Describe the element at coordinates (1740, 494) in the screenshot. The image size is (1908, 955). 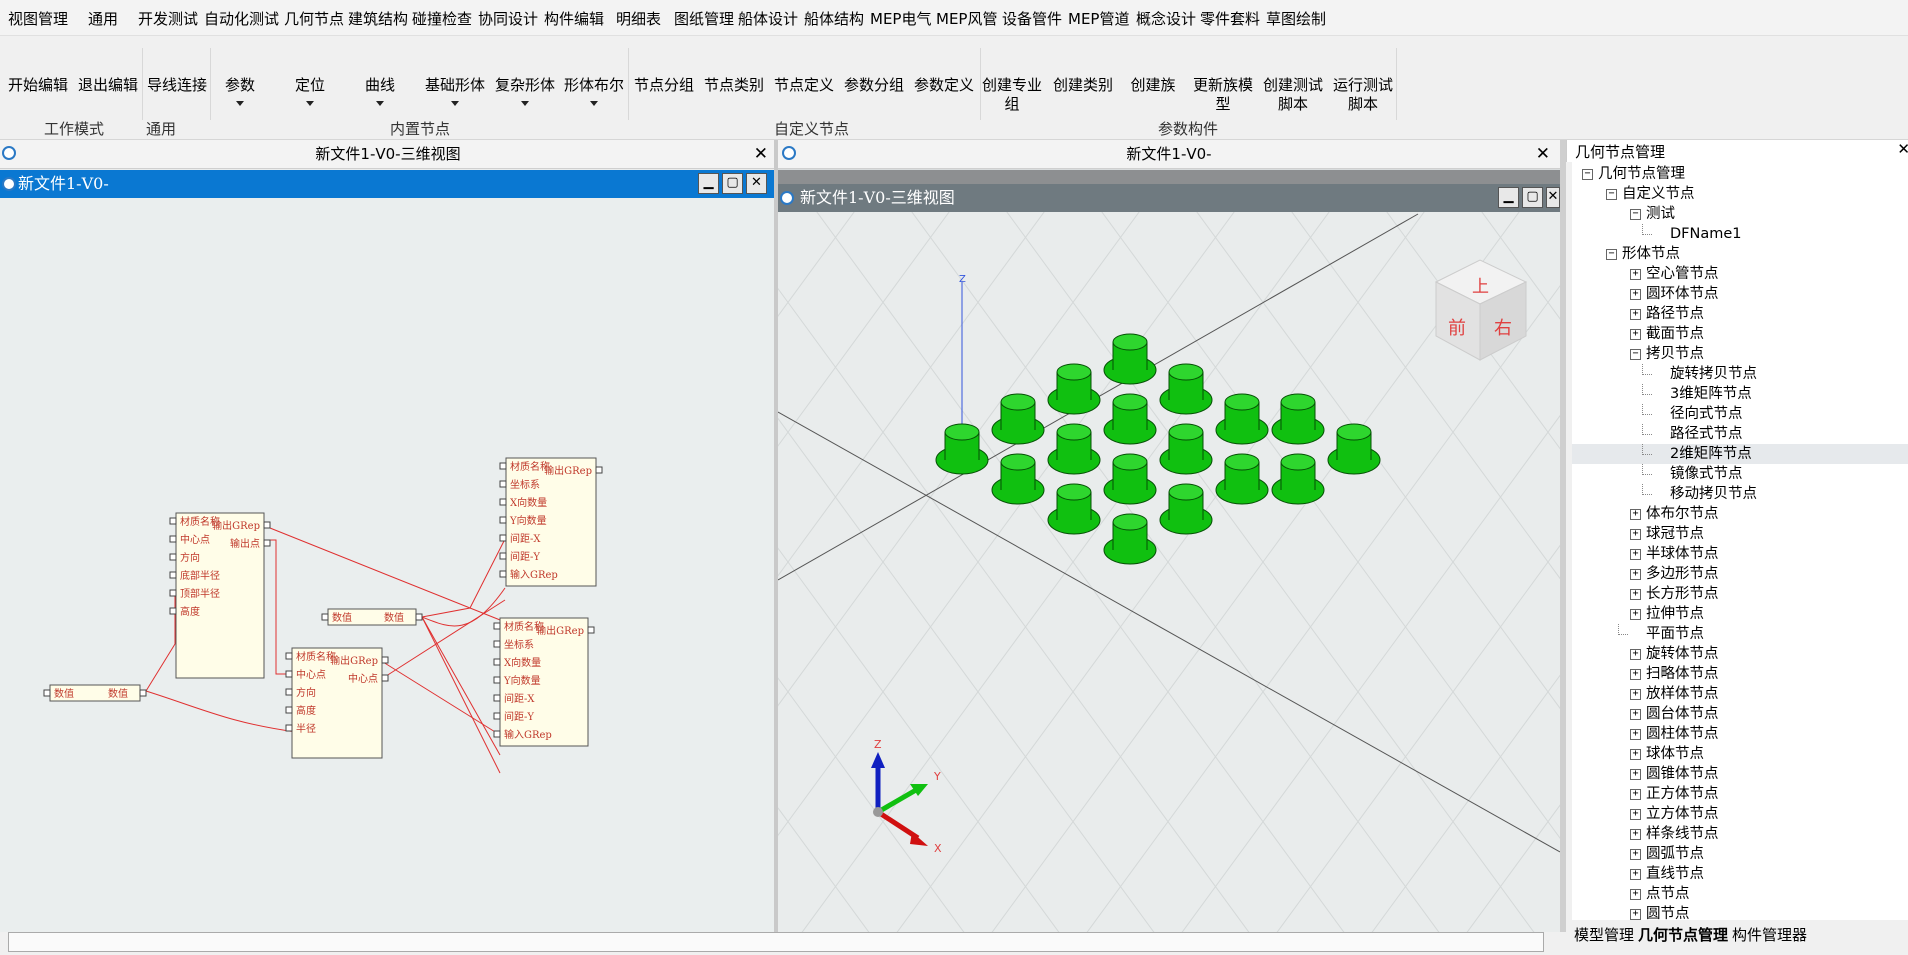
I see `tree-item: 移动拷贝节点` at that location.